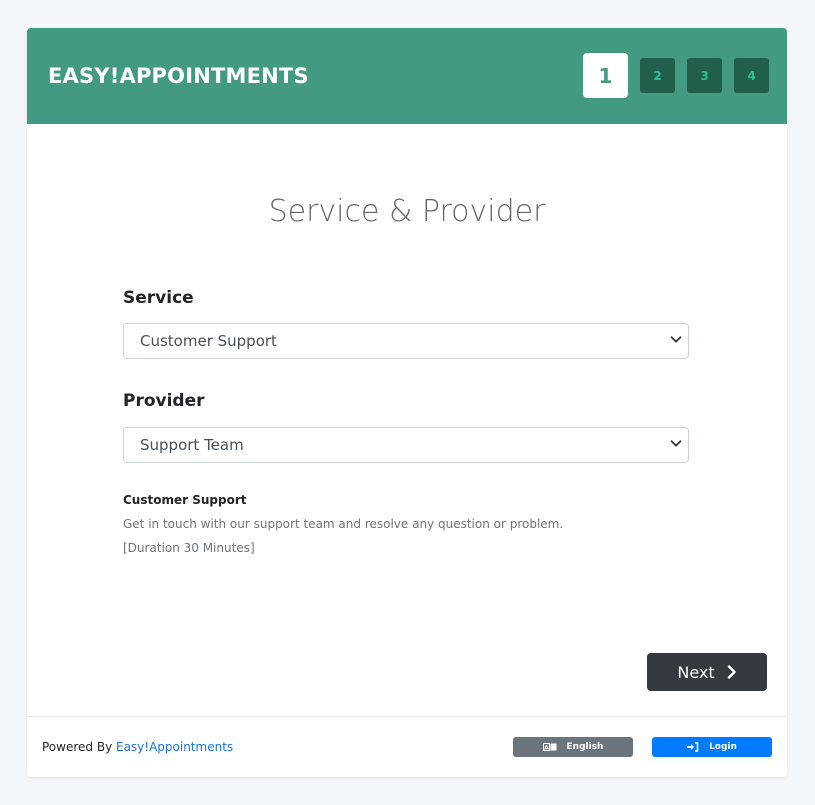  Describe the element at coordinates (407, 211) in the screenshot. I see `page-title: Service & Provider` at that location.